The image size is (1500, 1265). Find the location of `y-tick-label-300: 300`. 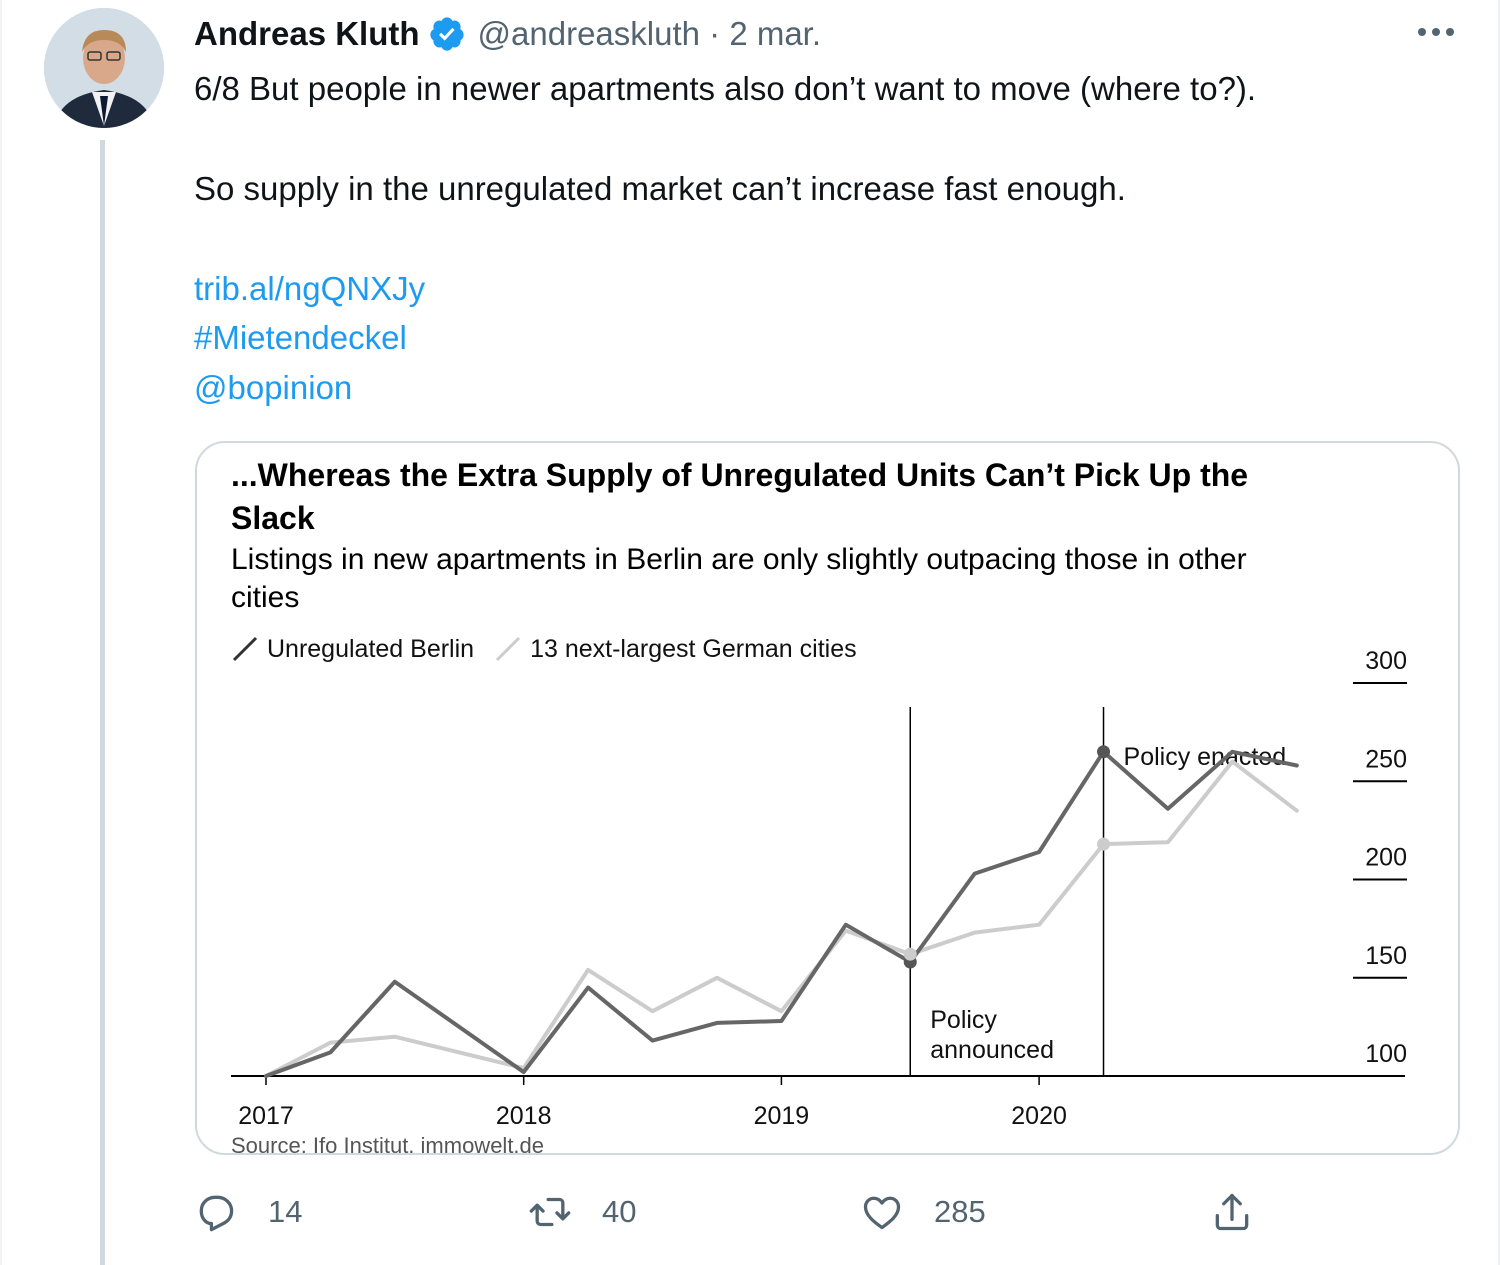

y-tick-label-300: 300 is located at coordinates (1386, 661).